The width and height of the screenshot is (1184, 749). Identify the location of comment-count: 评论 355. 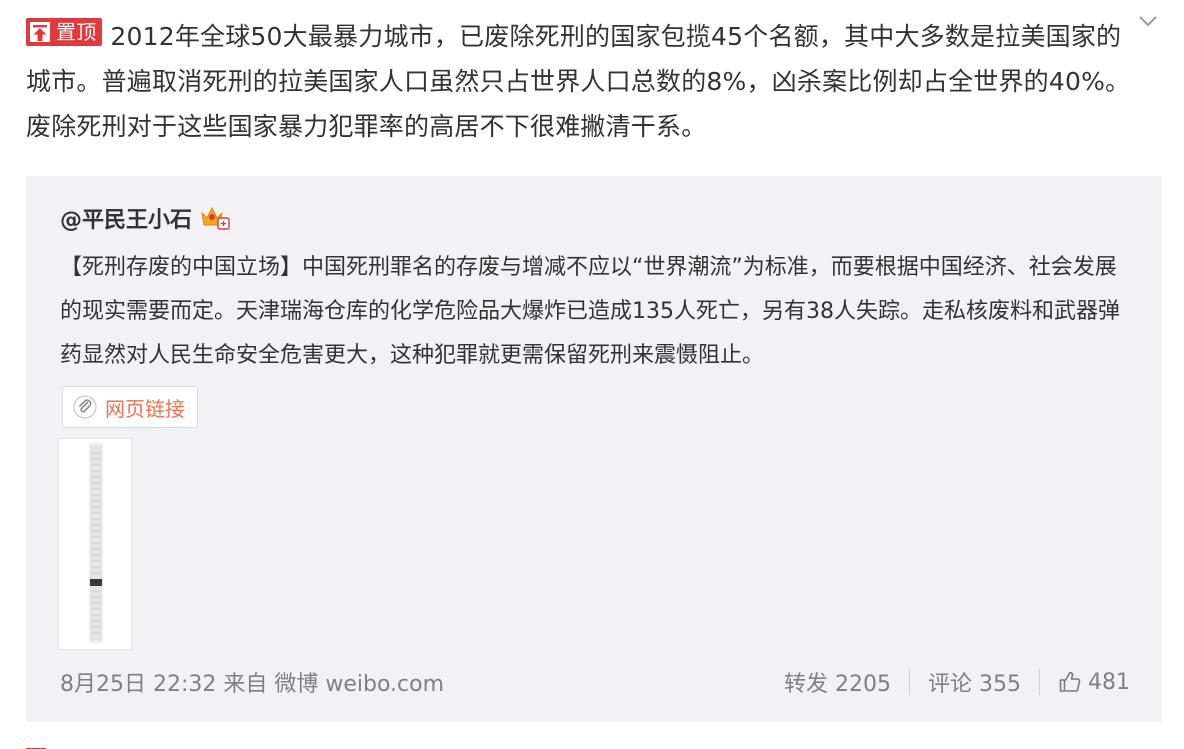
(974, 684).